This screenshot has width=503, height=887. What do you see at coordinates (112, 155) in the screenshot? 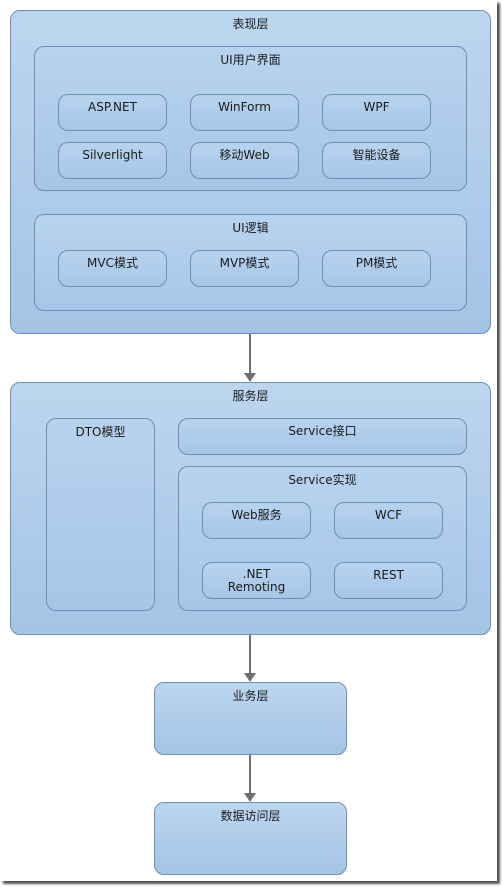
I see `ui-item-label: Silverlight` at bounding box center [112, 155].